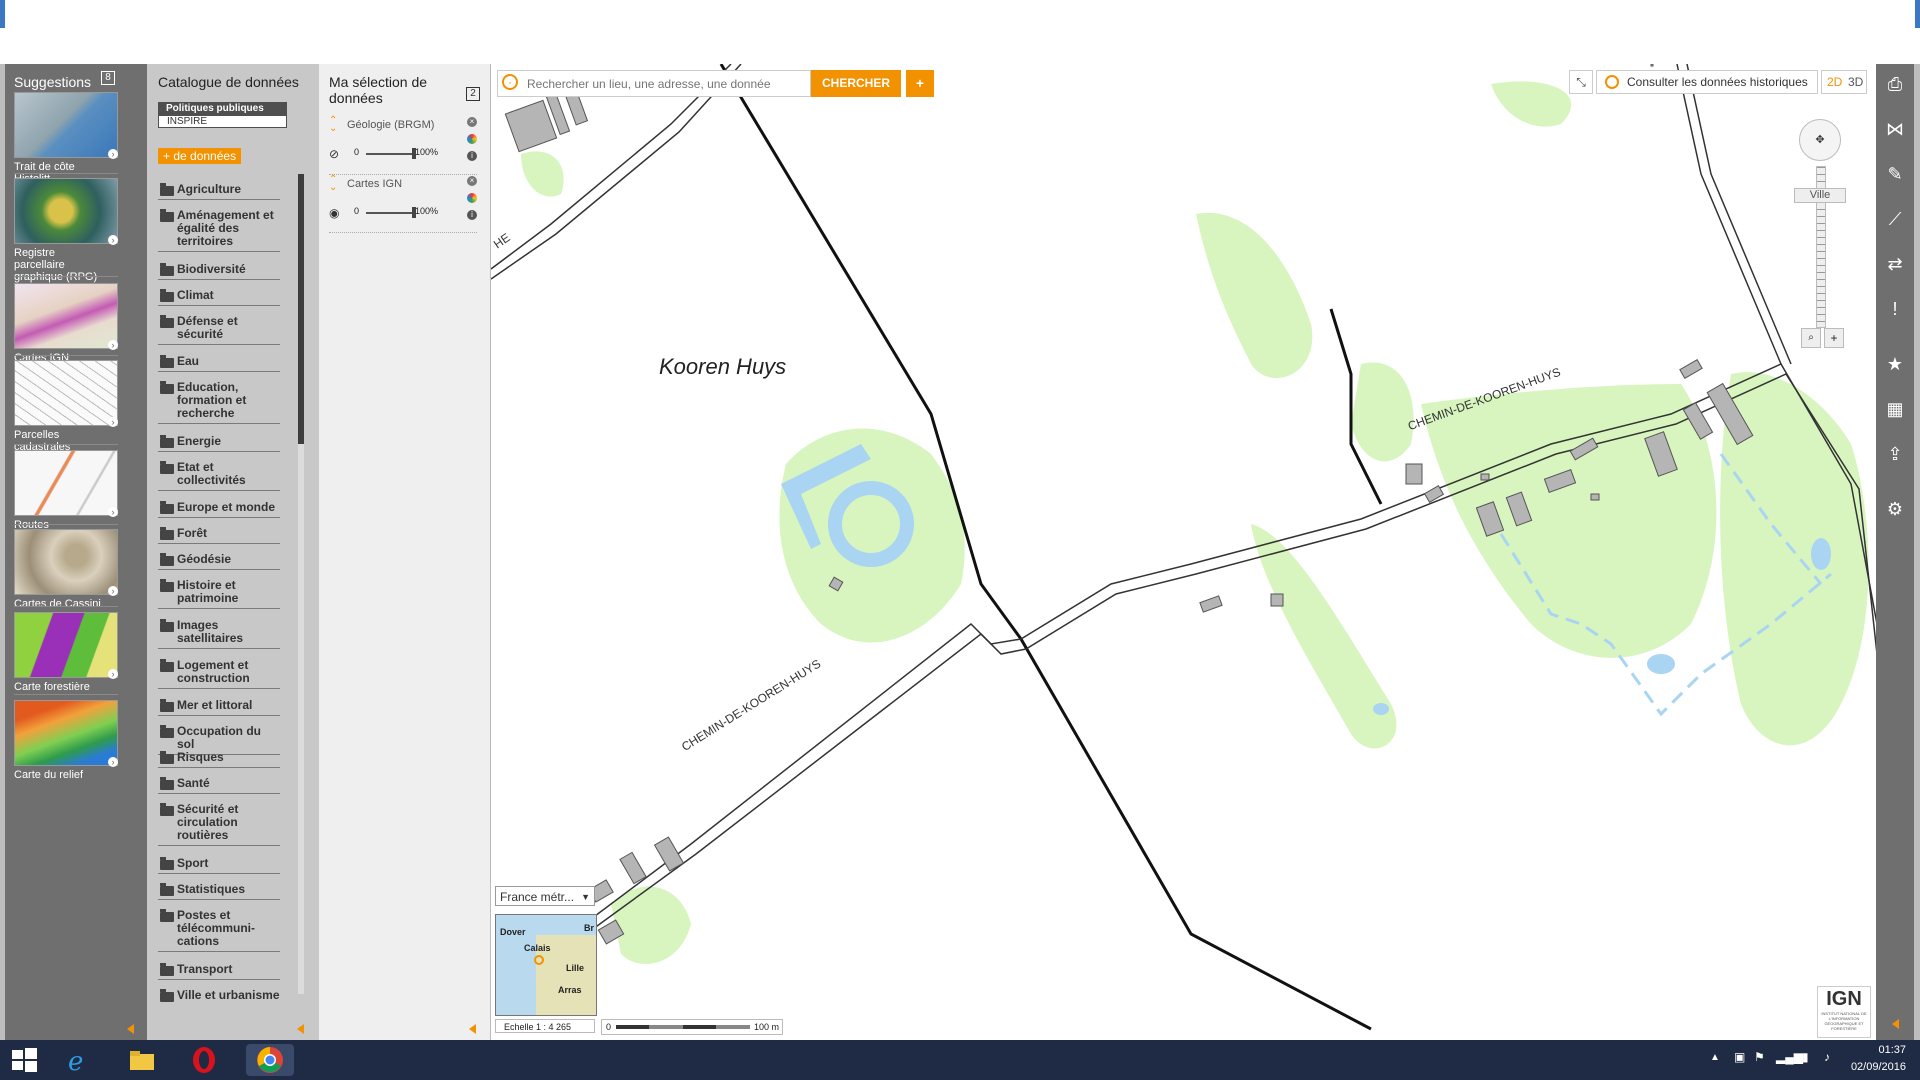 The width and height of the screenshot is (1920, 1080). What do you see at coordinates (1707, 82) in the screenshot?
I see `historical-data-button: Consulter les données historiques` at bounding box center [1707, 82].